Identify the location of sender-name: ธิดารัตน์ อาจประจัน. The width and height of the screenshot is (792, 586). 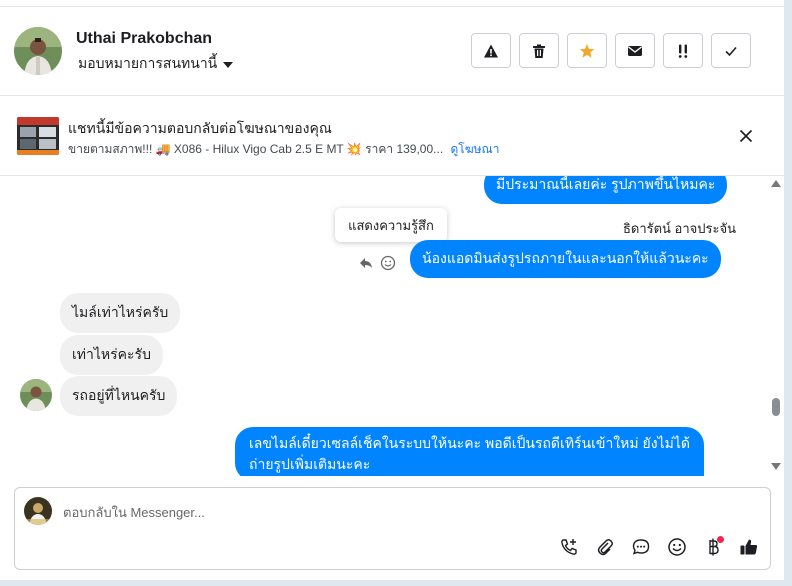
(679, 228).